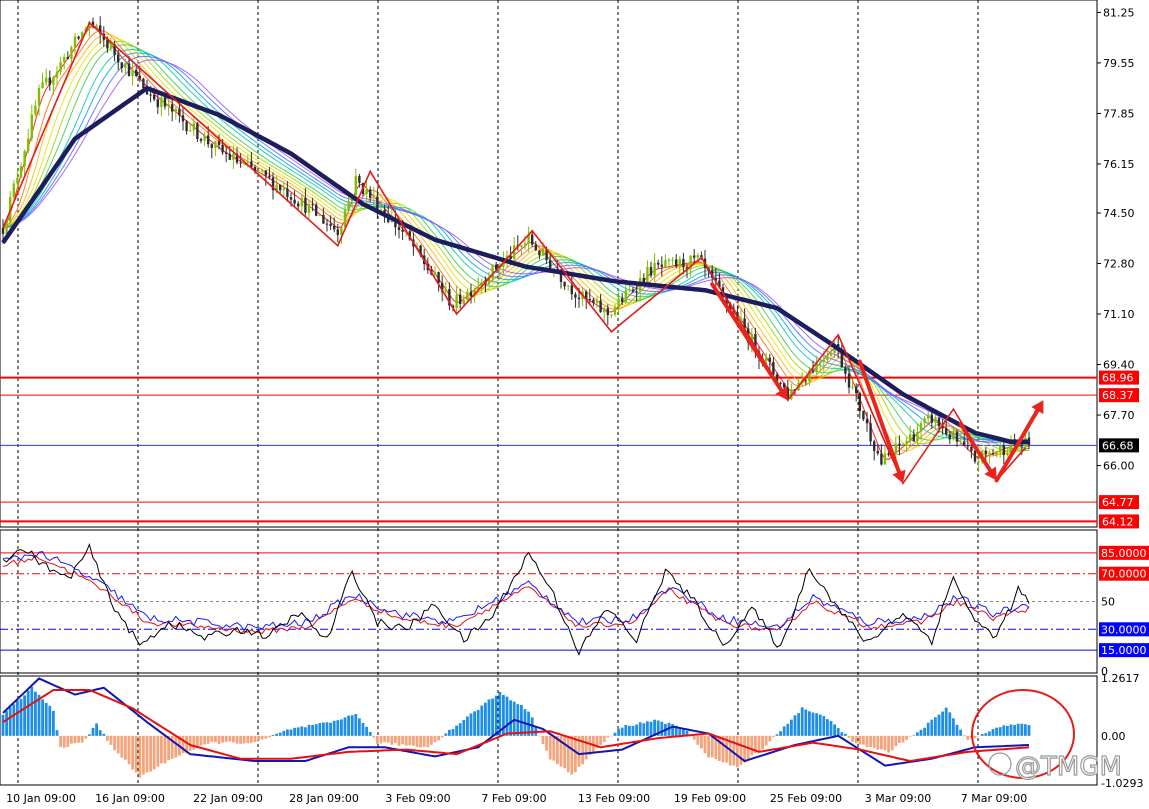 This screenshot has height=809, width=1149. What do you see at coordinates (1118, 395) in the screenshot?
I see `price-level-tag-label: 68.37` at bounding box center [1118, 395].